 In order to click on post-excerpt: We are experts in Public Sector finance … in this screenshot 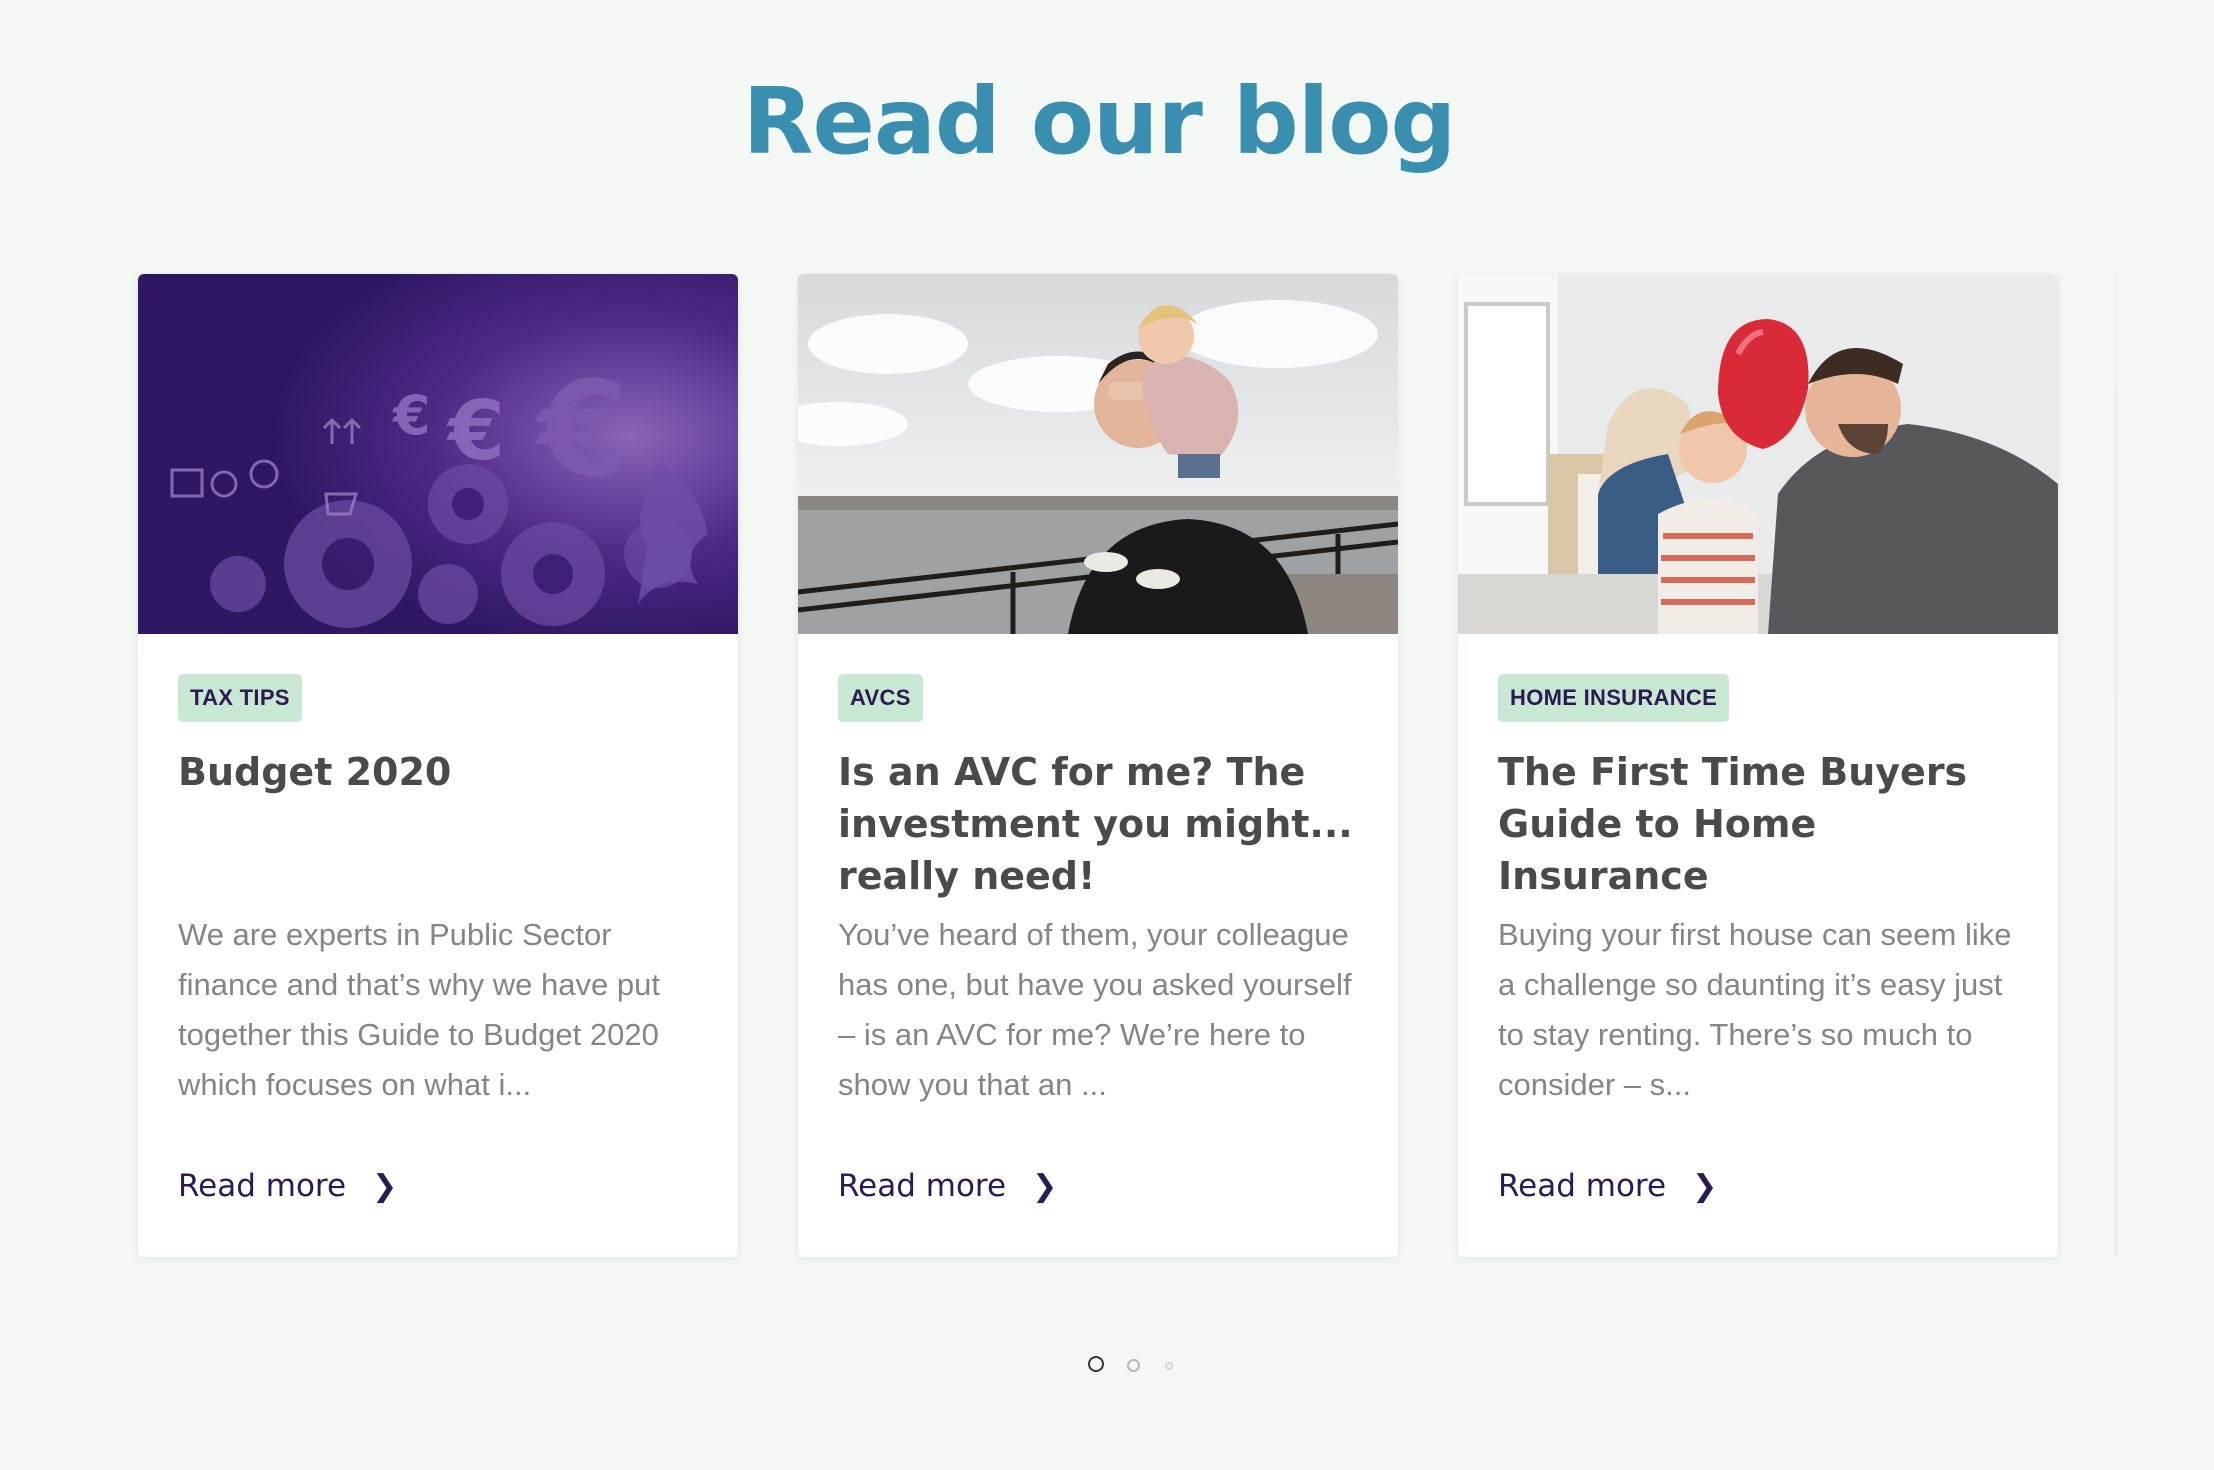, I will do `click(419, 1009)`.